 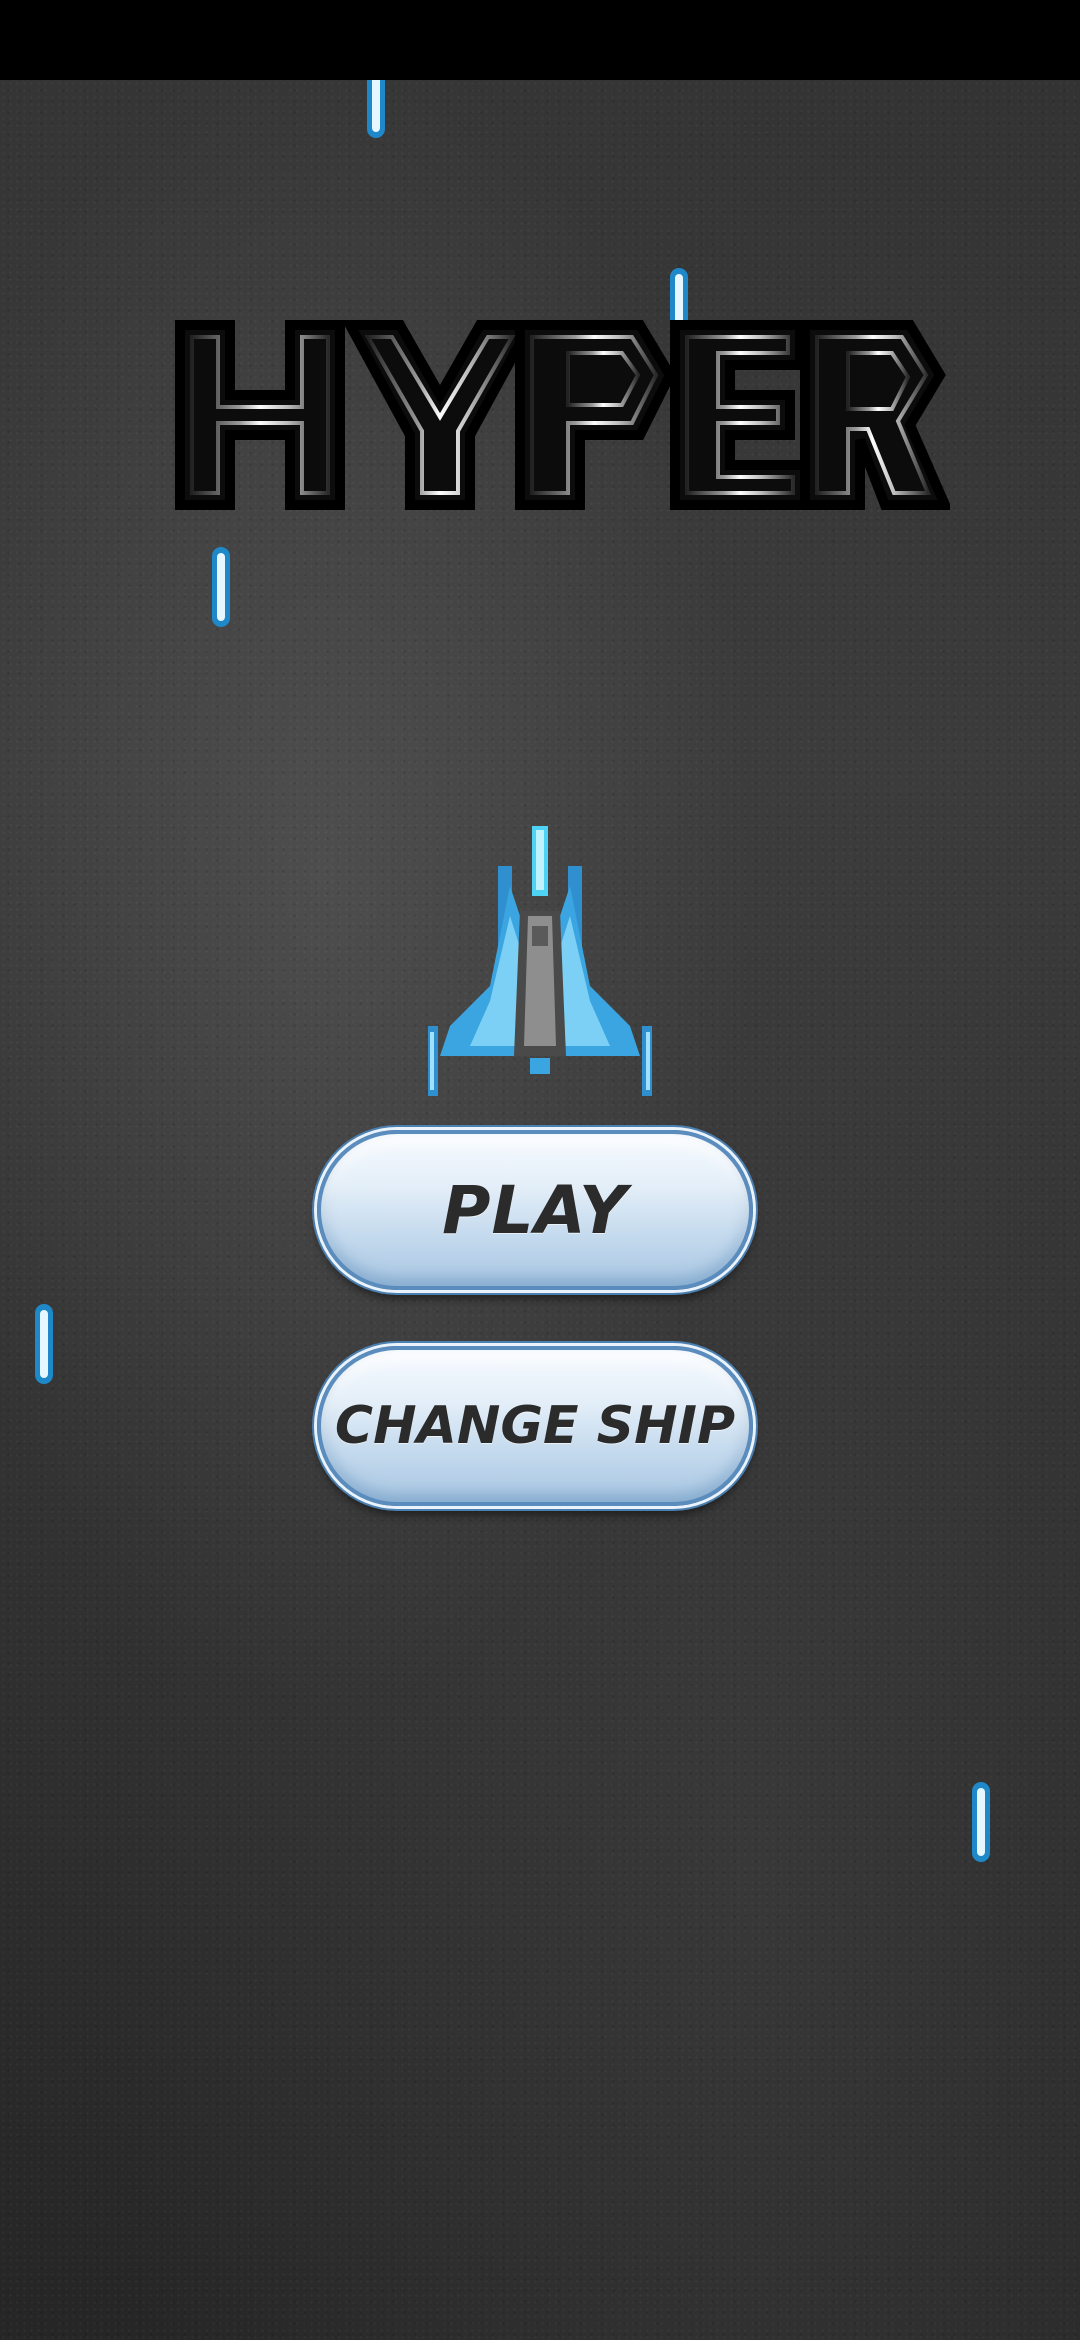 I want to click on change-ship-button: CHANGE SHIP, so click(x=535, y=1426).